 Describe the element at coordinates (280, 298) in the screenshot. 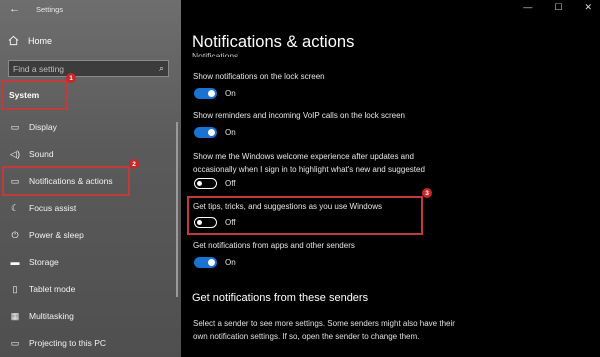

I see `senders-heading: Get notifications from these senders` at that location.